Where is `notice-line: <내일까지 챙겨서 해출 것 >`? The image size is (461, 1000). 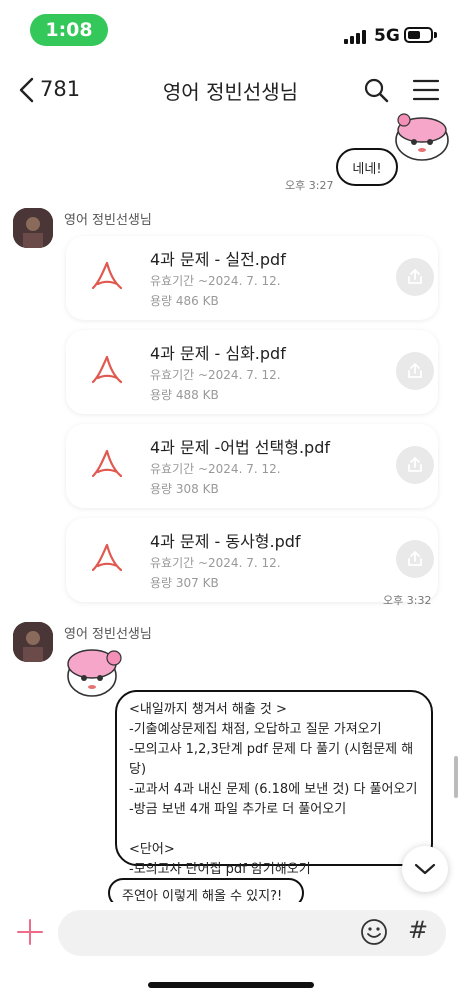
notice-line: <내일까지 챙겨서 해출 것 > is located at coordinates (208, 709).